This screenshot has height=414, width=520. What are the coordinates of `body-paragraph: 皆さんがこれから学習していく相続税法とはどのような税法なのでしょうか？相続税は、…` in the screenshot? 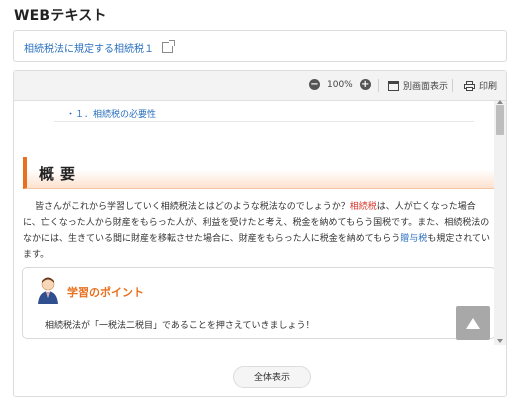 It's located at (258, 231).